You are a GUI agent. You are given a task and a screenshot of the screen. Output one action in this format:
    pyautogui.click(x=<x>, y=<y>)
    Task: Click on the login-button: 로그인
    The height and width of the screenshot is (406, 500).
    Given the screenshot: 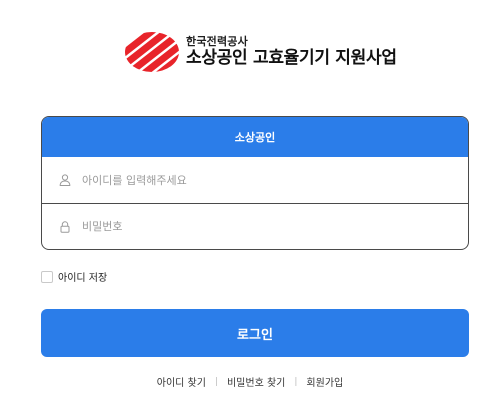 What is the action you would take?
    pyautogui.click(x=255, y=333)
    